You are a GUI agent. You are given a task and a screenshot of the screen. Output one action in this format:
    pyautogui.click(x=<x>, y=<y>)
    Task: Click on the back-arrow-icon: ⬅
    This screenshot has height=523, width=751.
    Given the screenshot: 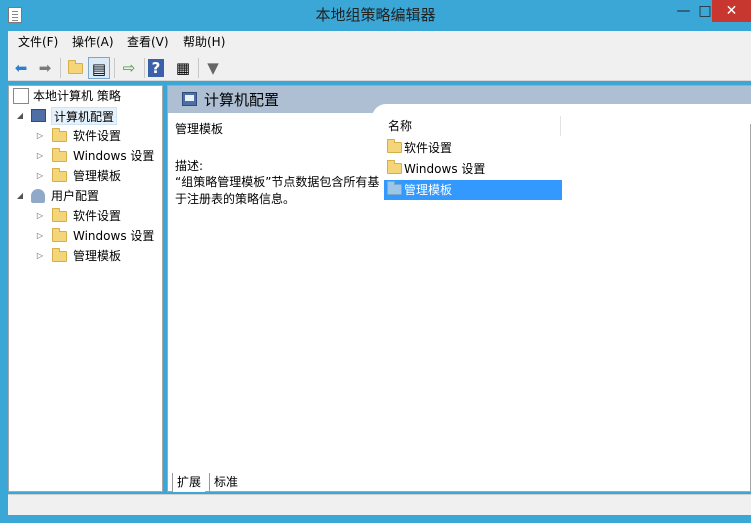 What is the action you would take?
    pyautogui.click(x=21, y=68)
    